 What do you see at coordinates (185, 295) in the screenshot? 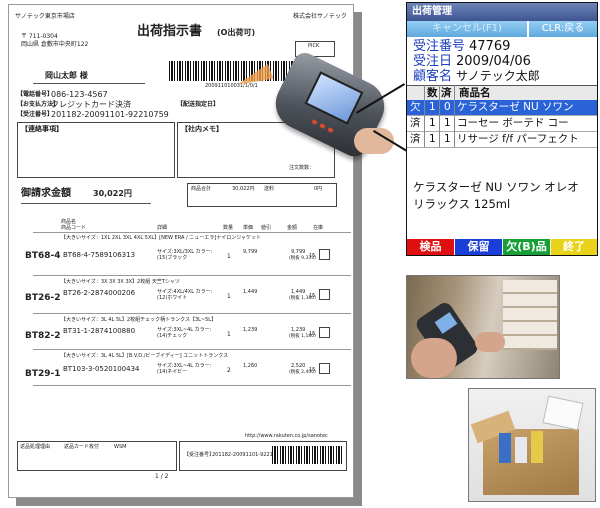
I see `item-detail: サイズ:4XL/4XL カラー:(12)ホワイト` at bounding box center [185, 295].